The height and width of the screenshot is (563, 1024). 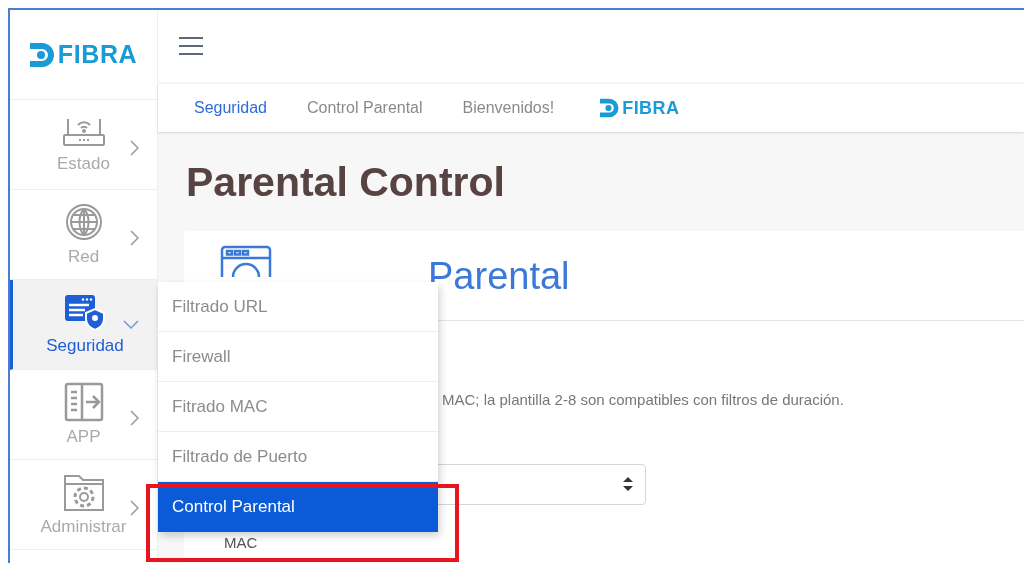 I want to click on app-panel-icon, so click(x=83, y=401).